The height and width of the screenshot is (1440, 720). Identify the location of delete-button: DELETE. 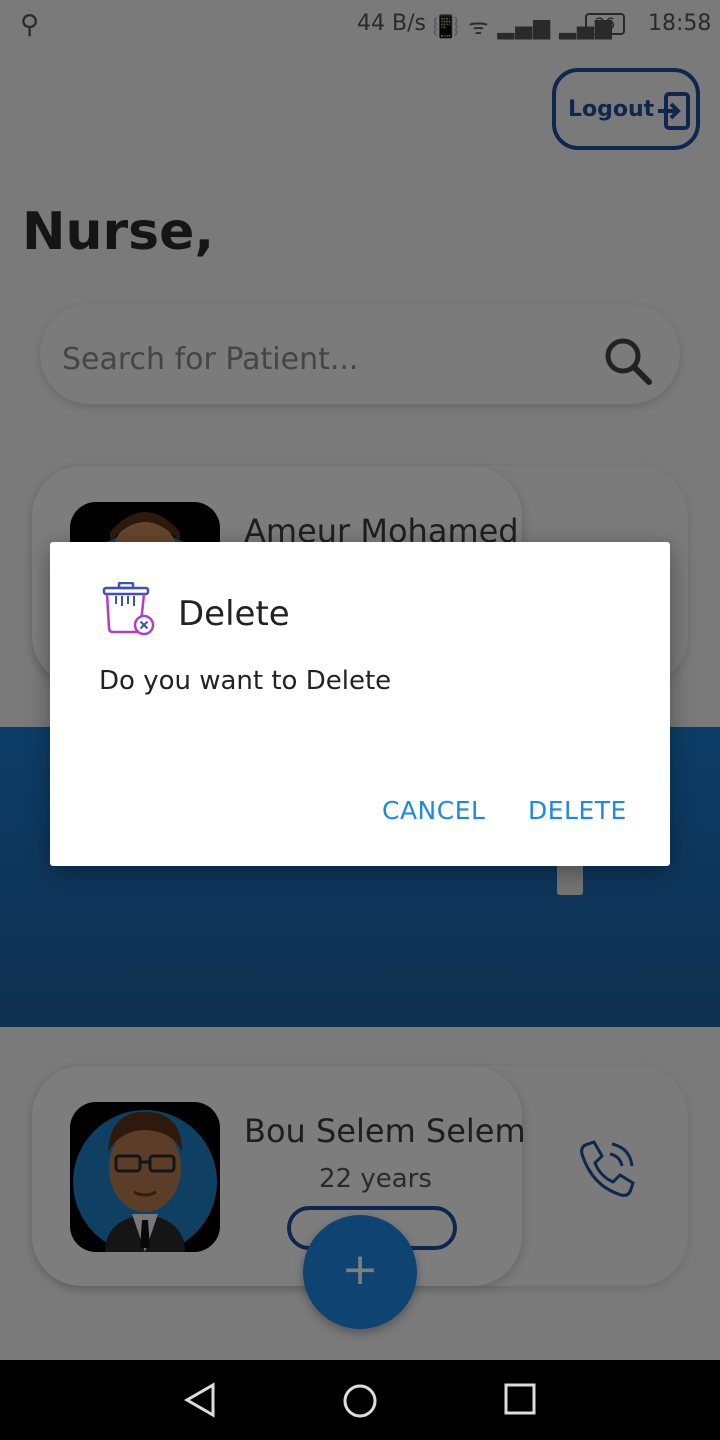
(577, 810).